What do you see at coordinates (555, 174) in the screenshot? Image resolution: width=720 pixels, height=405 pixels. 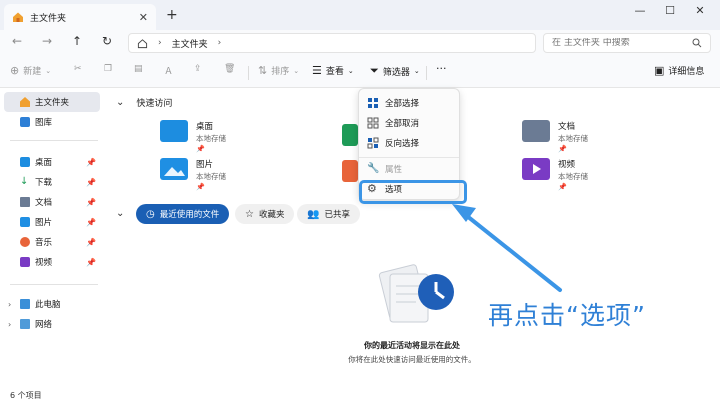 I see `quick-access-item-videos: 视频 本地存储 📌` at bounding box center [555, 174].